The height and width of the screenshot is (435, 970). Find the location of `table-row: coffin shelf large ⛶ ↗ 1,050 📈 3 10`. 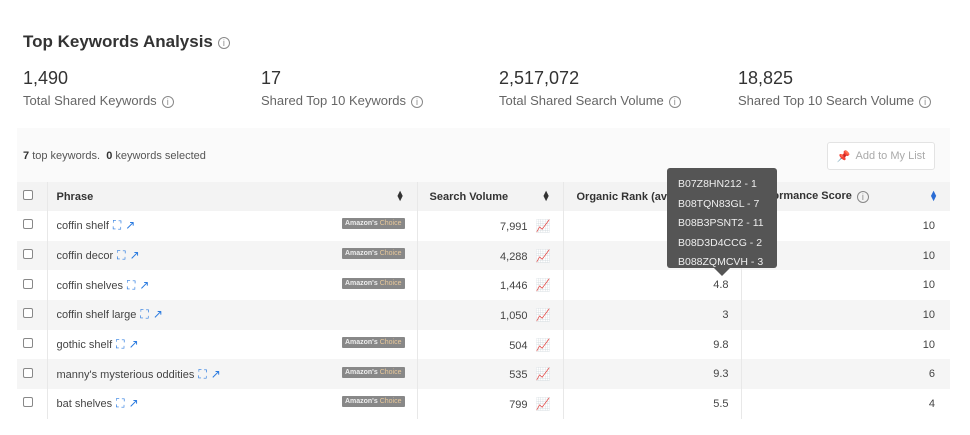

table-row: coffin shelf large ⛶ ↗ 1,050 📈 3 10 is located at coordinates (483, 315).